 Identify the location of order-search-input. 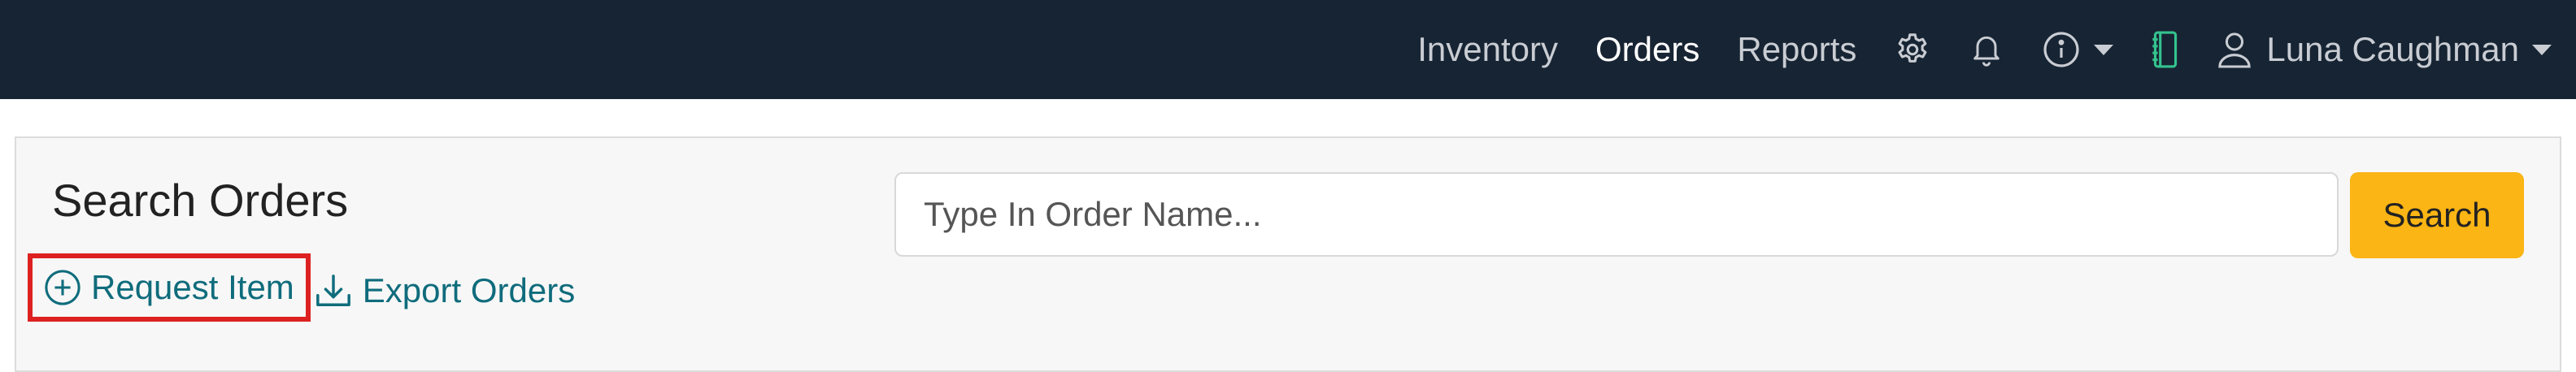
(1617, 214).